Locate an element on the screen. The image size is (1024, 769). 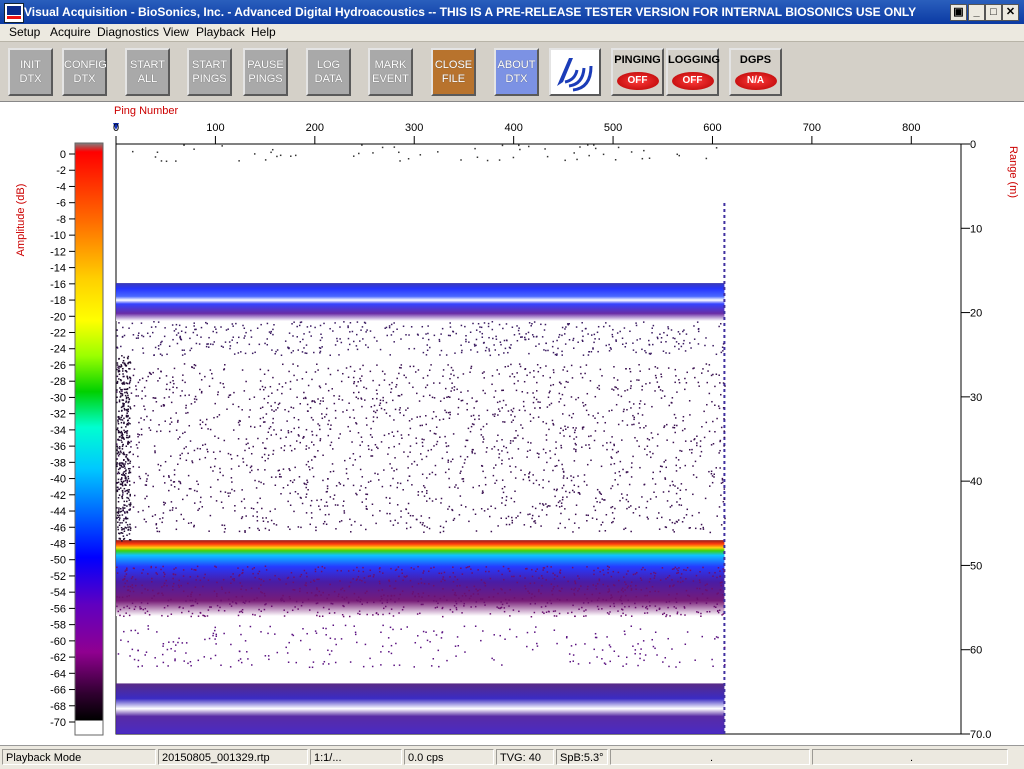
menu-playback: Playback is located at coordinates (220, 32).